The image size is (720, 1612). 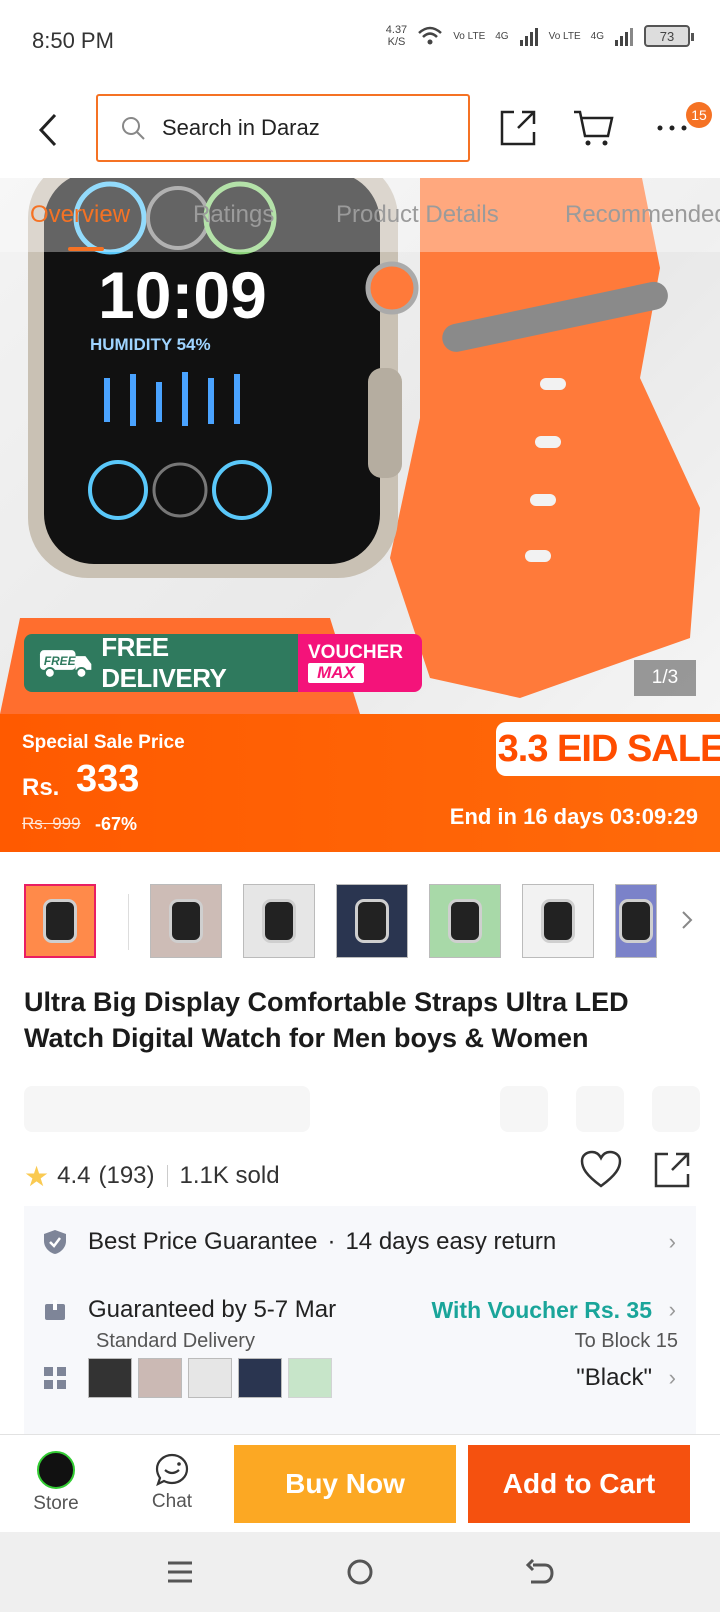 I want to click on buy-now-button: Buy Now, so click(x=345, y=1484).